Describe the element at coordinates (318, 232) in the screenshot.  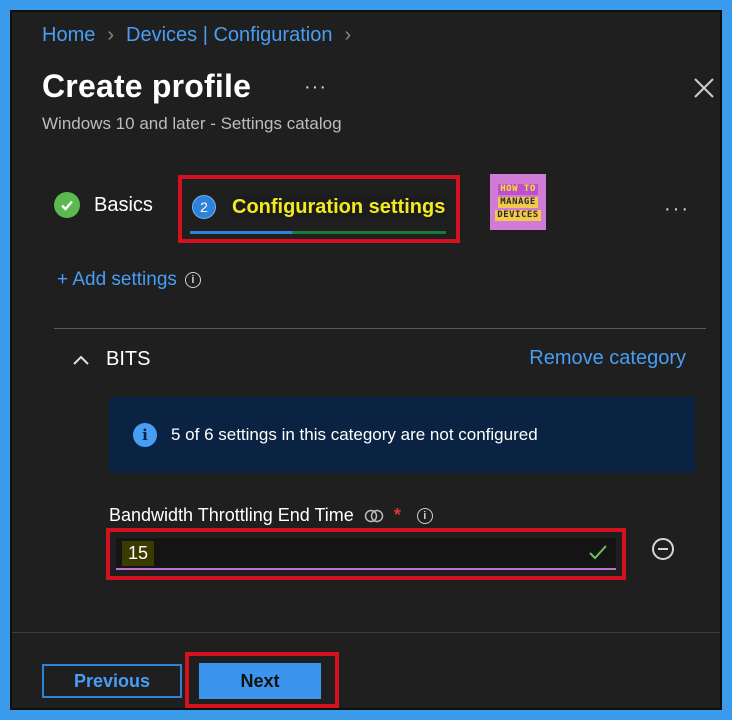
I see `active-tab-underline` at that location.